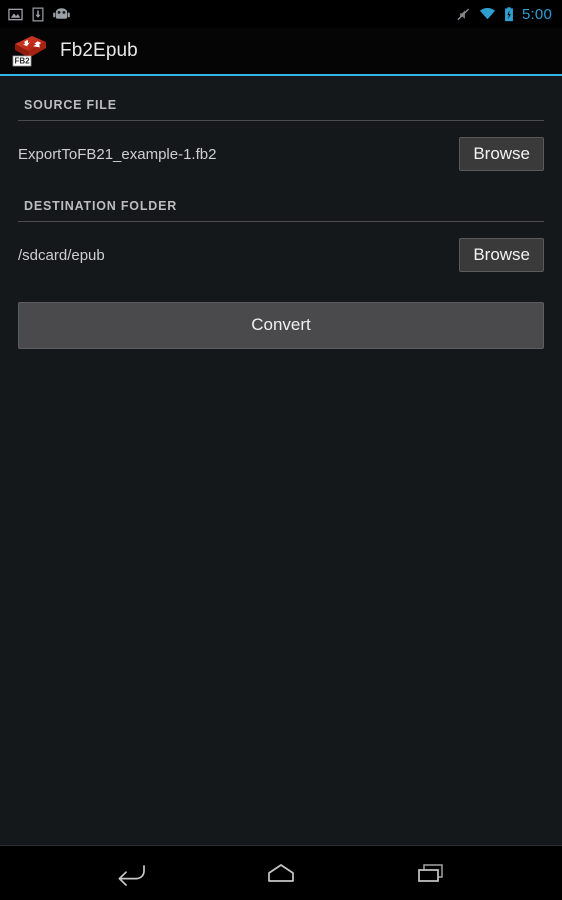 This screenshot has width=562, height=900. Describe the element at coordinates (99, 50) in the screenshot. I see `page-title: Fb2Epub` at that location.